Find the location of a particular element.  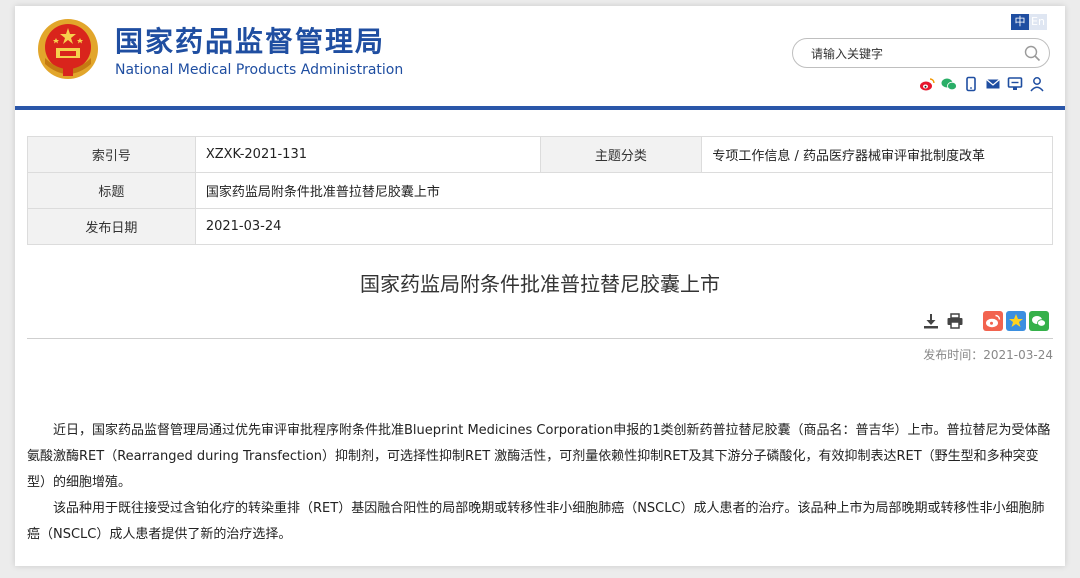

publish-time: 发布时间：2021-03-24 is located at coordinates (988, 355).